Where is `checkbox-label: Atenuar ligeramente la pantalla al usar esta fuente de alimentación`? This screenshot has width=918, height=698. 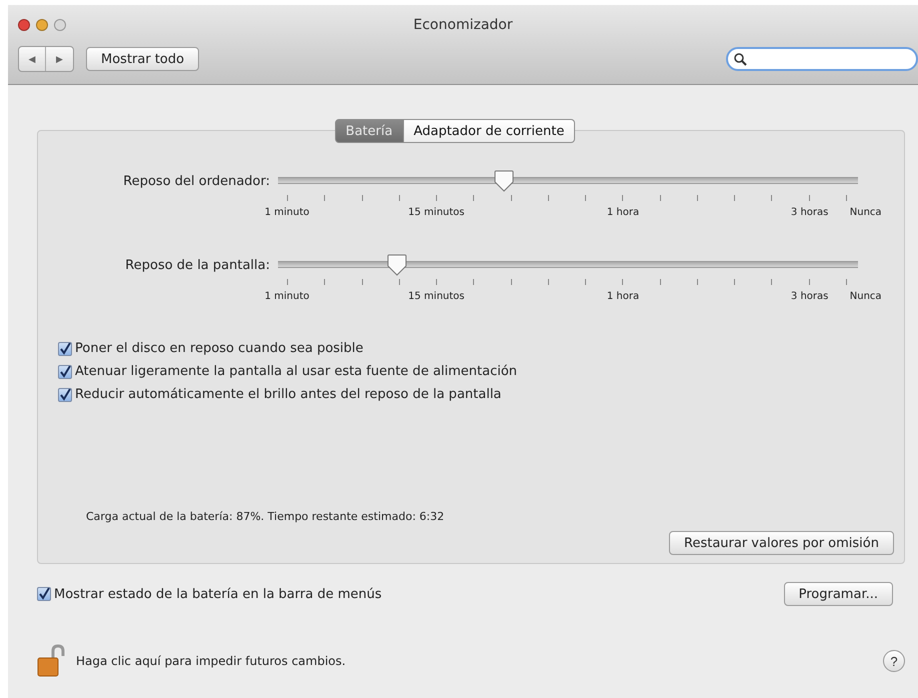
checkbox-label: Atenuar ligeramente la pantalla al usar esta fuente de alimentación is located at coordinates (296, 371).